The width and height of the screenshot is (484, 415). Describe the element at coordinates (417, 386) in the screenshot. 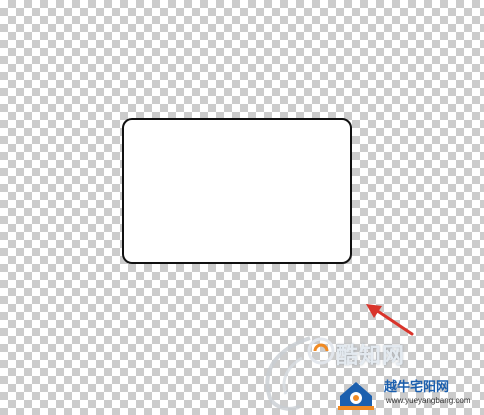

I see `watermark-site-name-2: 越牛宅阳网` at that location.